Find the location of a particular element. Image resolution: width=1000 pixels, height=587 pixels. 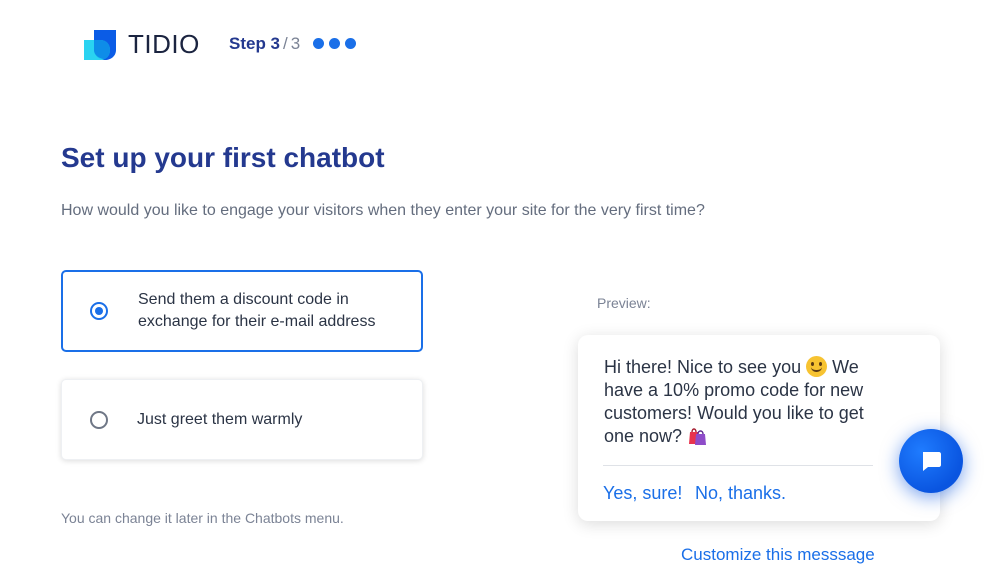

step-label: Step 3 is located at coordinates (255, 43).